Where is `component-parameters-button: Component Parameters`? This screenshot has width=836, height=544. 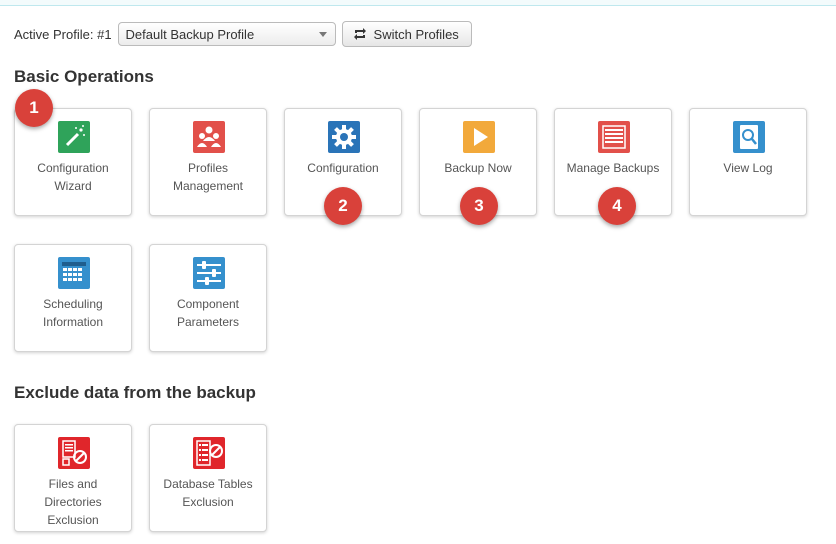 component-parameters-button: Component Parameters is located at coordinates (208, 298).